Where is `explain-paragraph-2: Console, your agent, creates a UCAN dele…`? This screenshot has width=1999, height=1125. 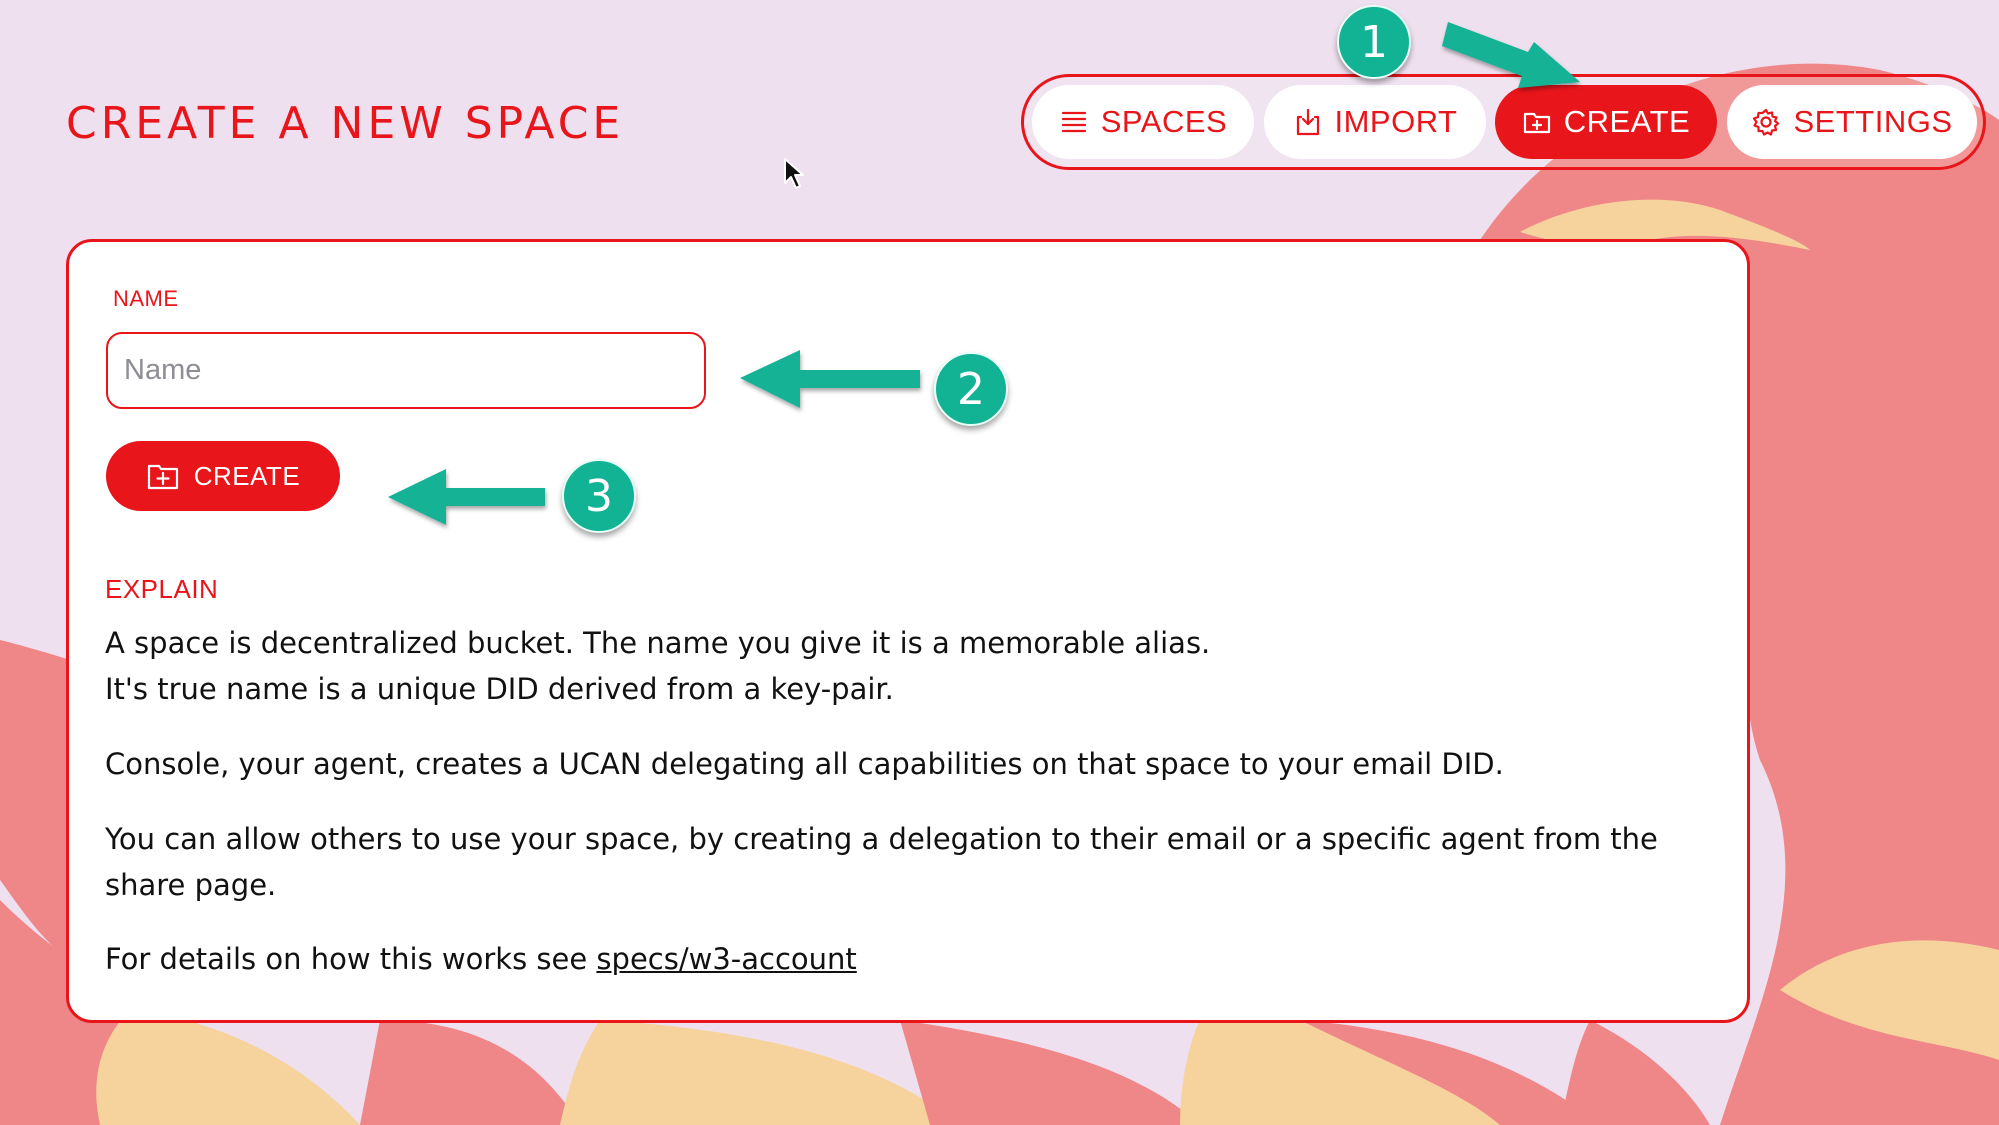
explain-paragraph-2: Console, your agent, creates a UCAN dele… is located at coordinates (804, 764).